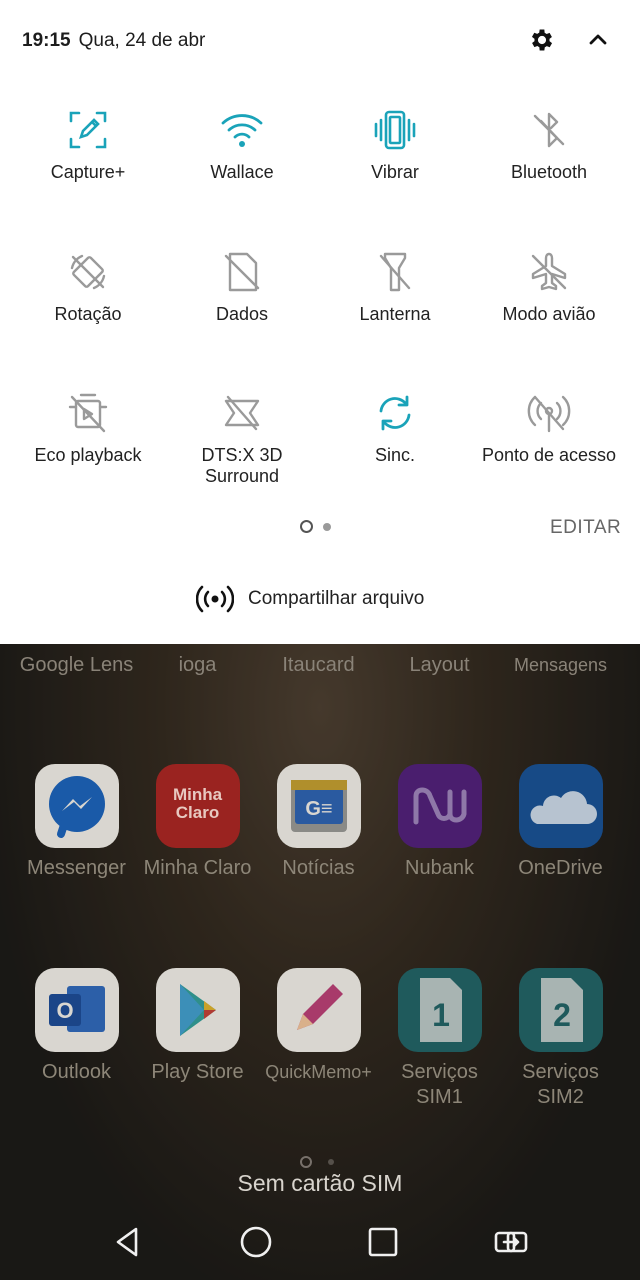 This screenshot has height=1280, width=640. What do you see at coordinates (549, 172) in the screenshot?
I see `tile-label: Bluetooth` at bounding box center [549, 172].